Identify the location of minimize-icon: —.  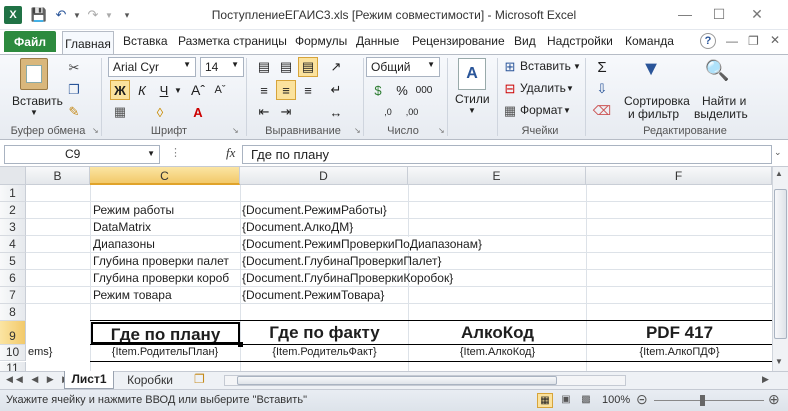
(685, 14).